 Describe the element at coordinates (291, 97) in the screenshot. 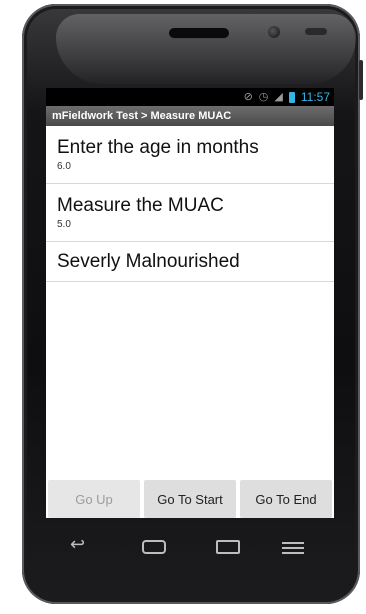

I see `battery-icon` at that location.